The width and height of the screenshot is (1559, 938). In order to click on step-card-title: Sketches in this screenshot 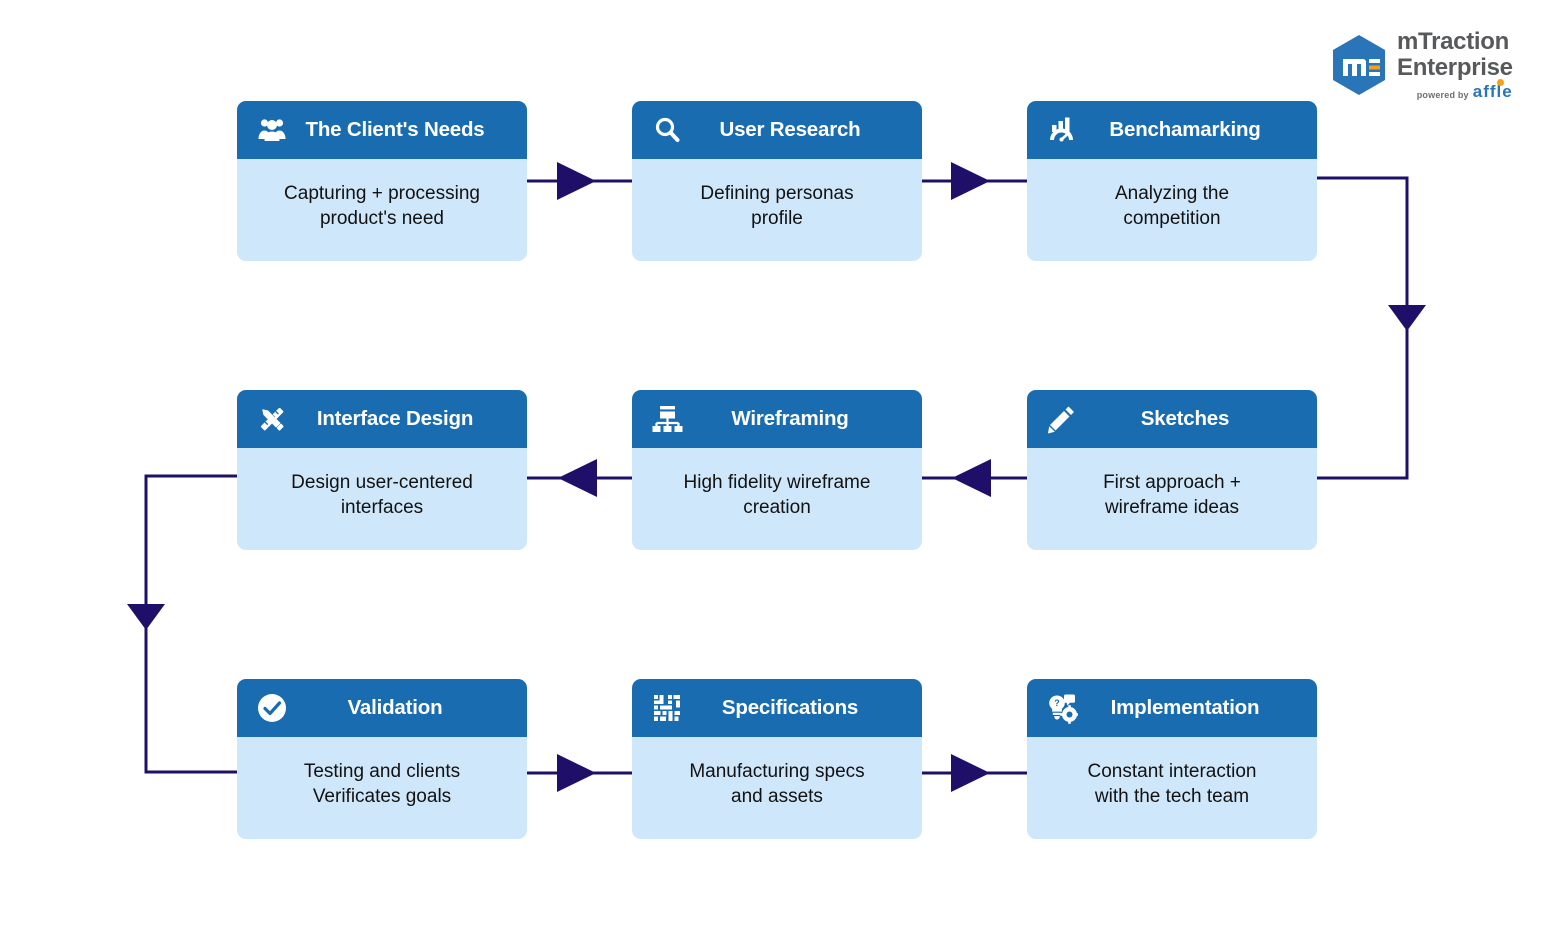, I will do `click(1185, 418)`.